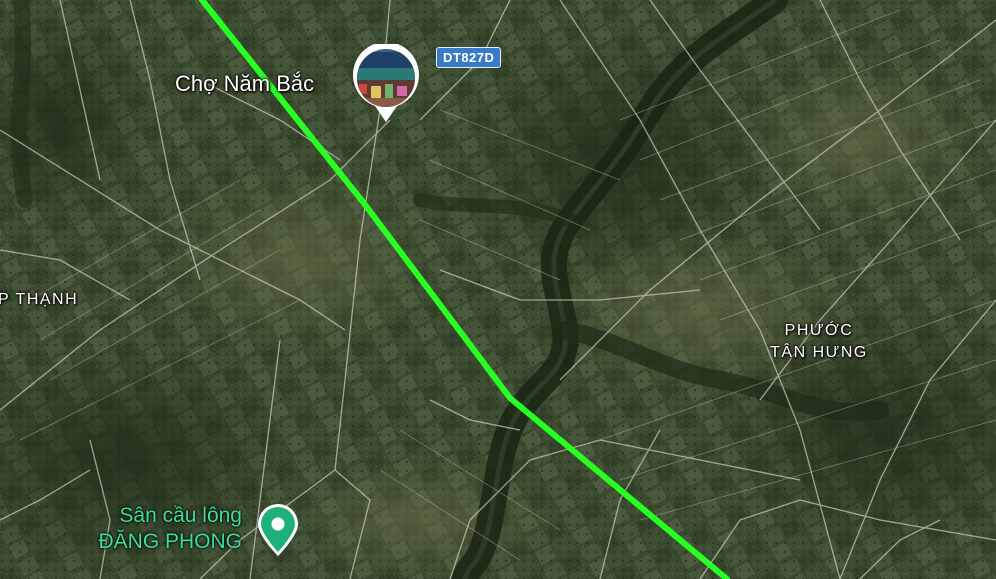  I want to click on market-label-text: Chợ Năm Bắc, so click(245, 83).